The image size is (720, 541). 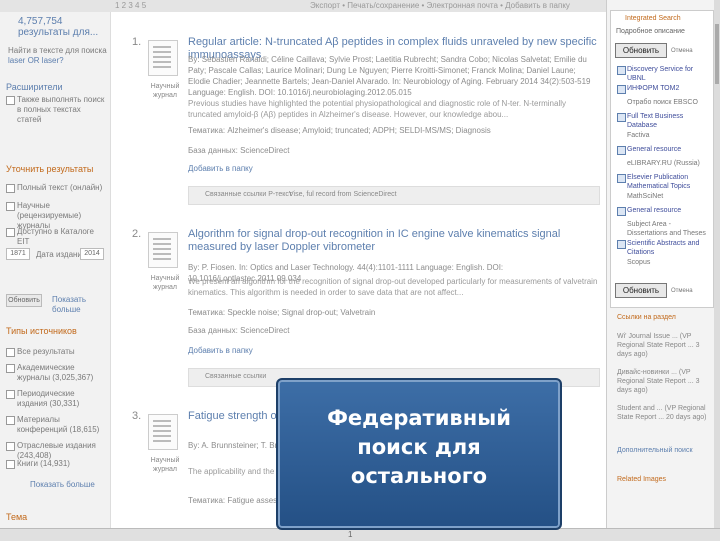 I want to click on date-from-input: 1871, so click(x=18, y=254).